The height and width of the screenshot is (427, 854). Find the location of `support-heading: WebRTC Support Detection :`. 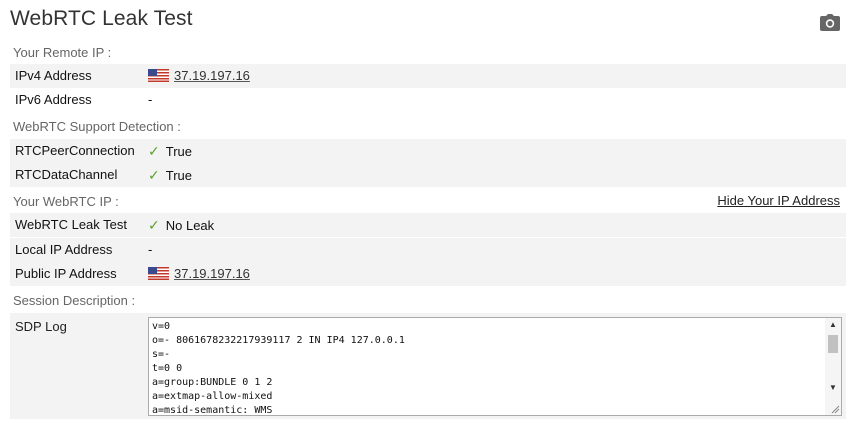

support-heading: WebRTC Support Detection : is located at coordinates (97, 126).